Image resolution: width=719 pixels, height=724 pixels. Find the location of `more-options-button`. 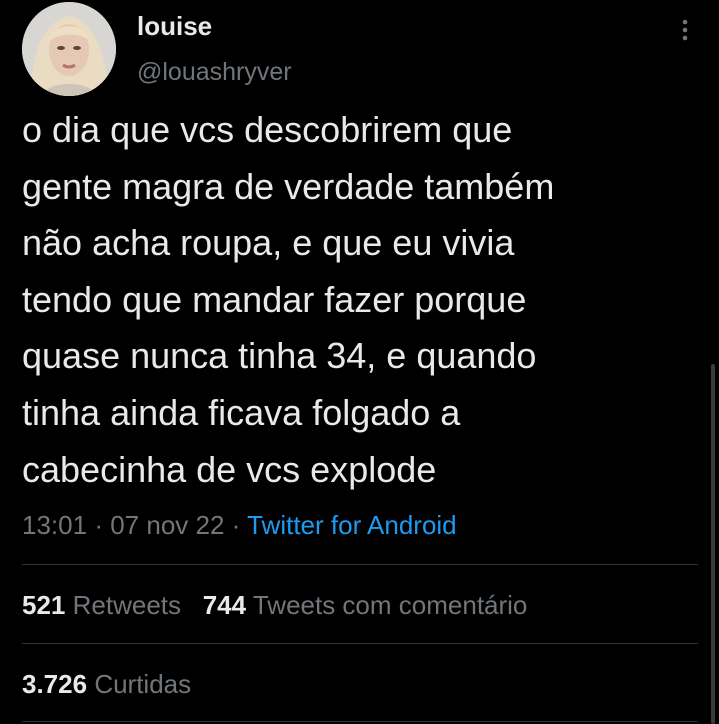

more-options-button is located at coordinates (685, 30).